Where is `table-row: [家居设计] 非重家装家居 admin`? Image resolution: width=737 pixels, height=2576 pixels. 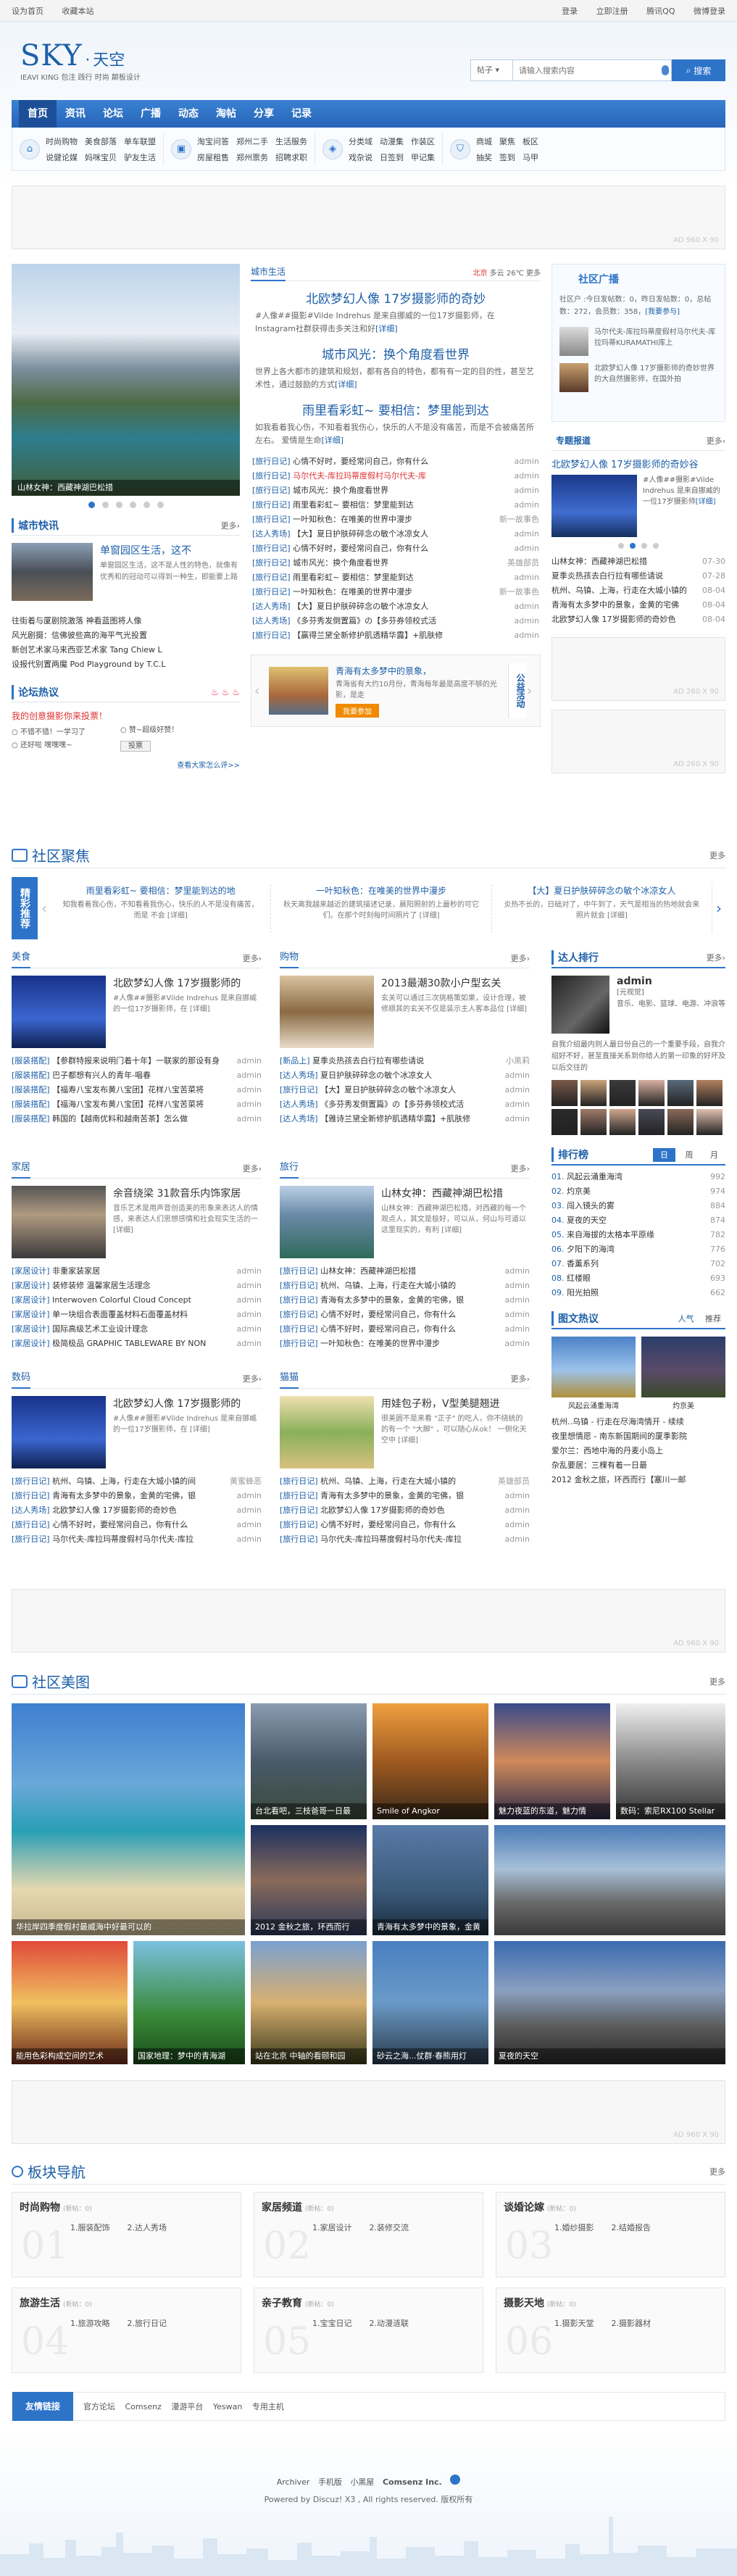 table-row: [家居设计] 非重家装家居 admin is located at coordinates (137, 1271).